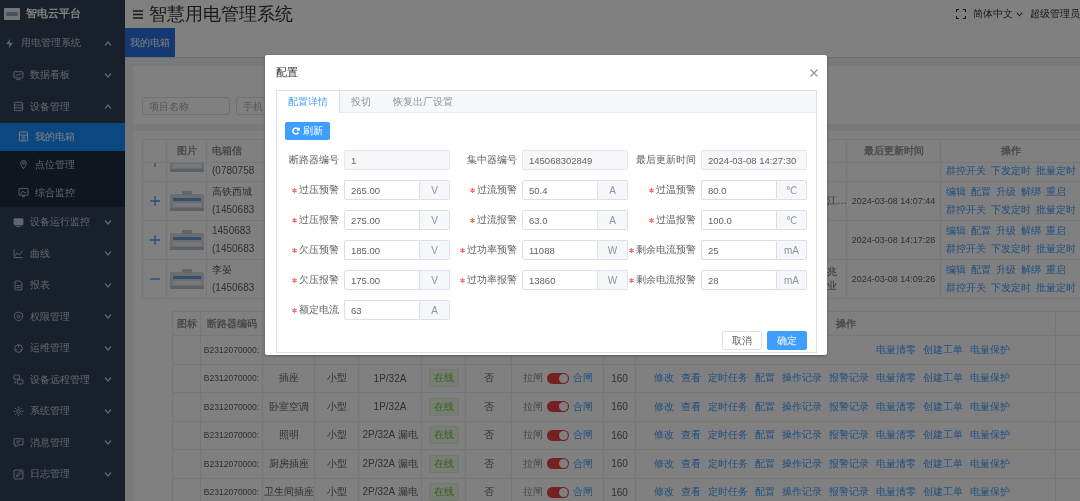 The height and width of the screenshot is (501, 1080). Describe the element at coordinates (186, 151) in the screenshot. I see `column-header: 图片` at that location.